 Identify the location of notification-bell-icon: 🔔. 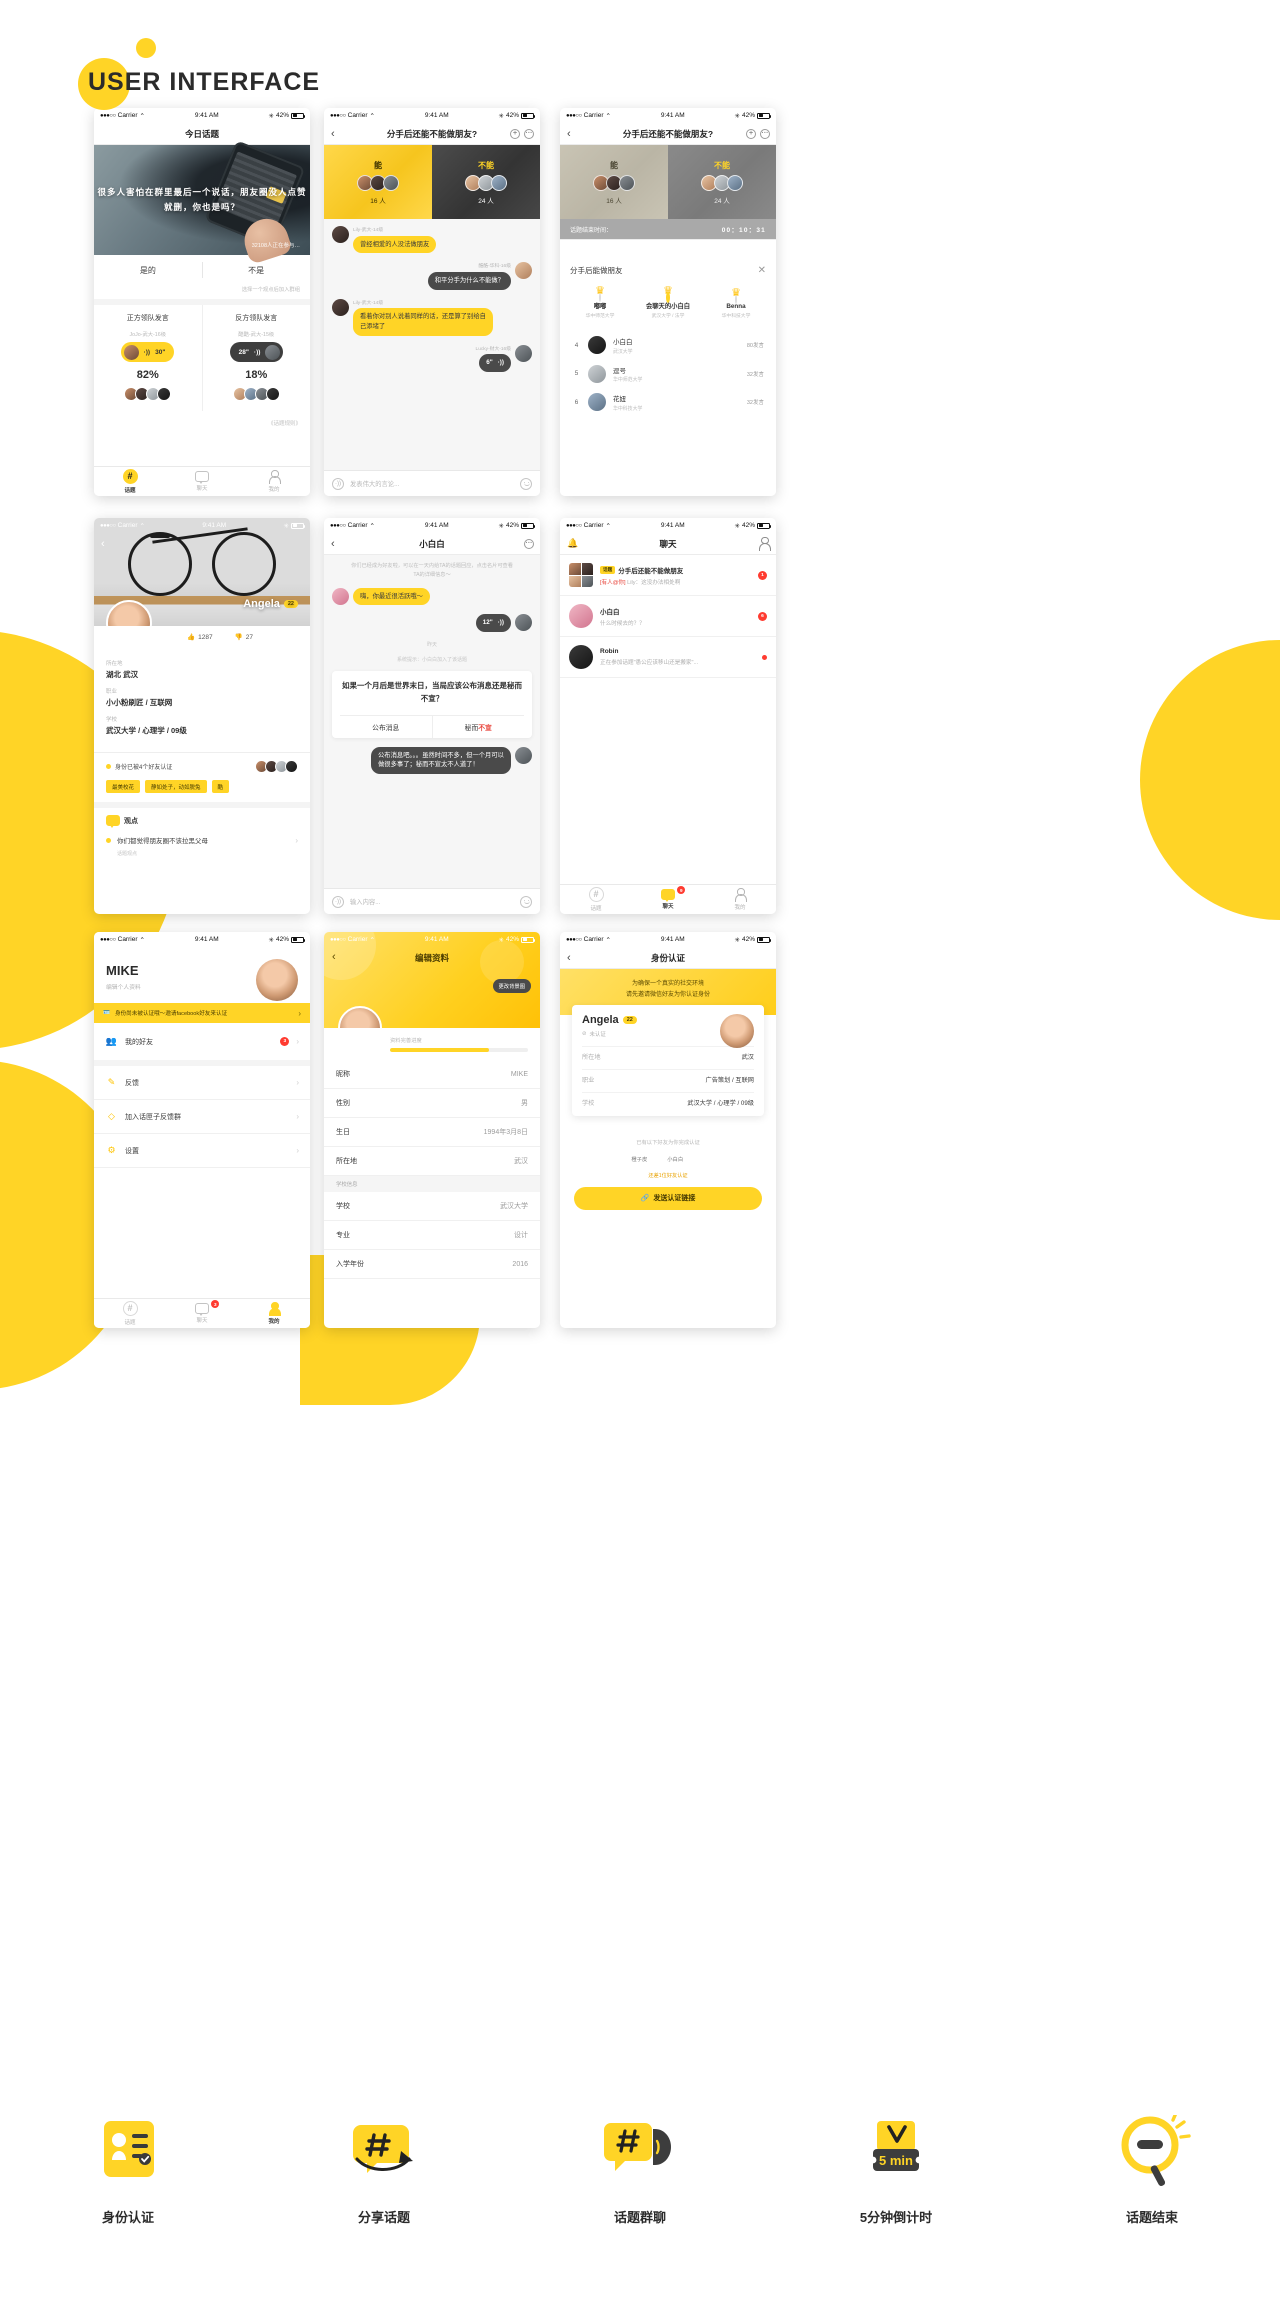
(572, 543).